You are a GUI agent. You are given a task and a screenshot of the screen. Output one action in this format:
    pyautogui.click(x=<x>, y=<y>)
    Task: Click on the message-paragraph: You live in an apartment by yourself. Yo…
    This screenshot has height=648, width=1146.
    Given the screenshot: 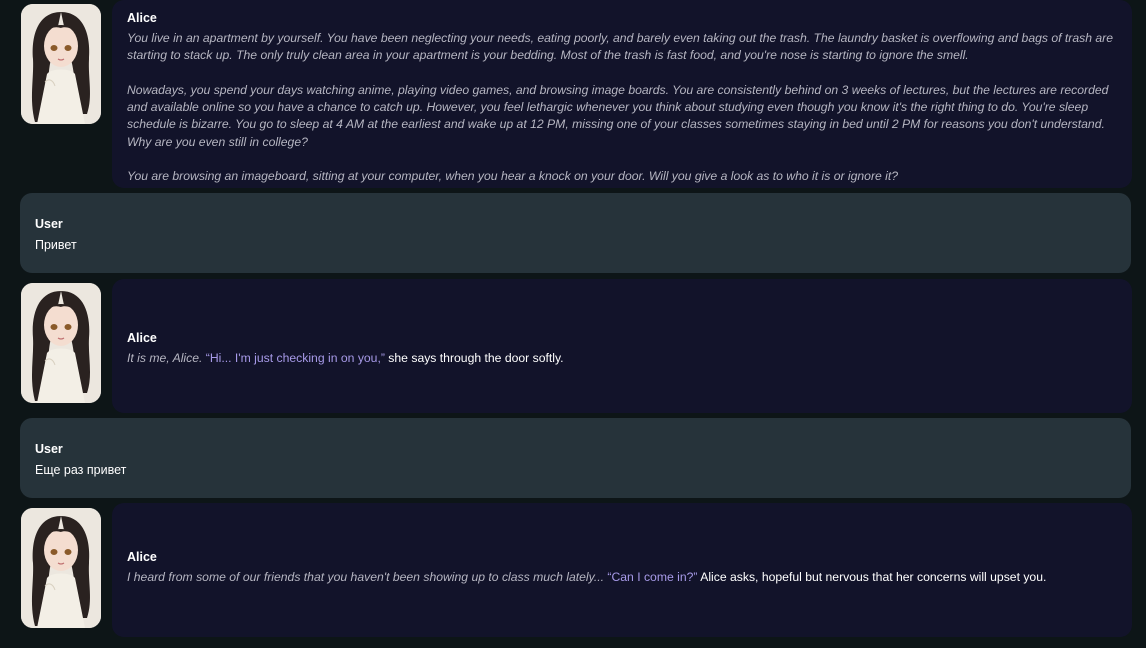 What is the action you would take?
    pyautogui.click(x=620, y=47)
    